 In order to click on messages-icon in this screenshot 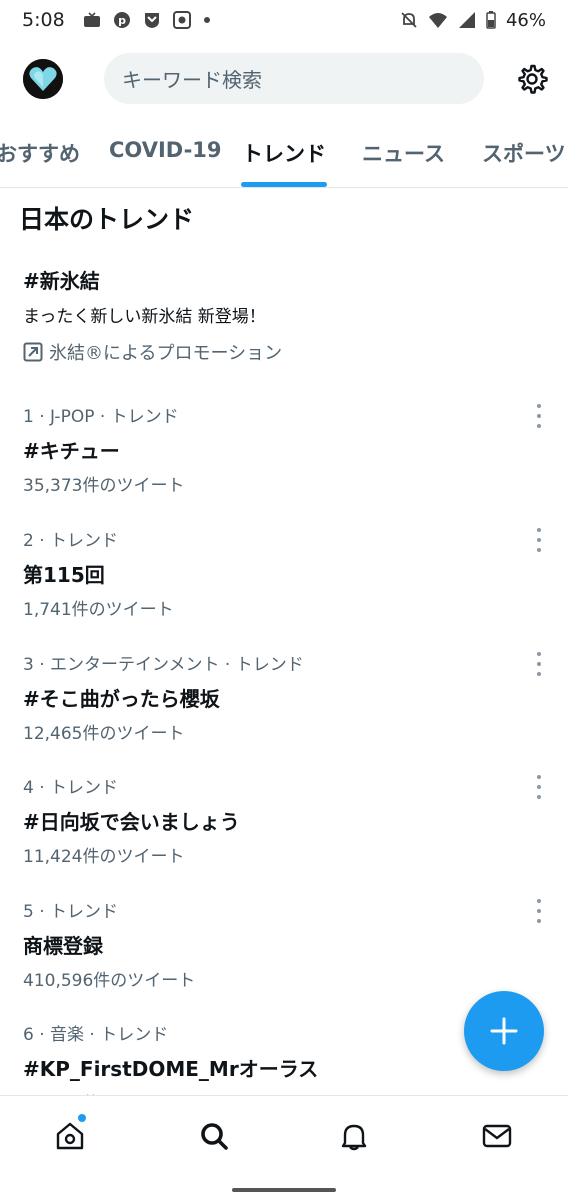, I will do `click(497, 1136)`.